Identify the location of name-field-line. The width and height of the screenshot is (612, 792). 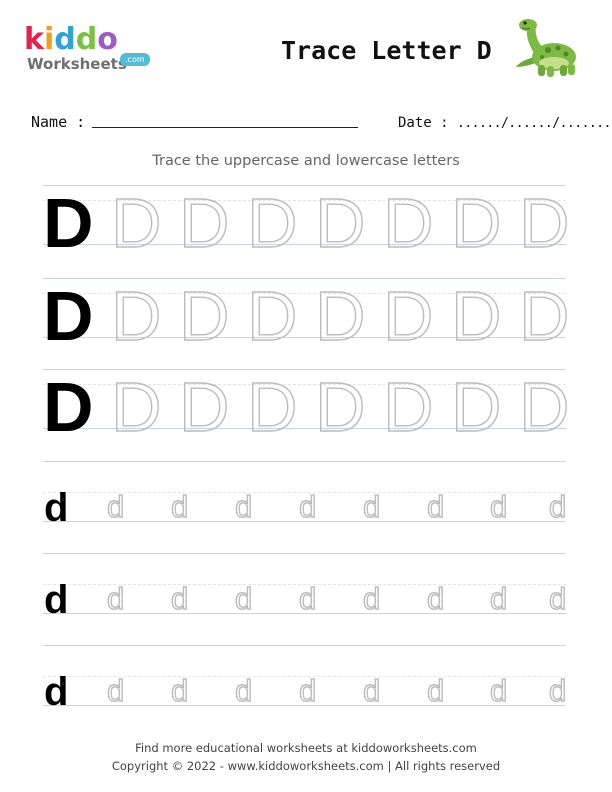
(225, 127).